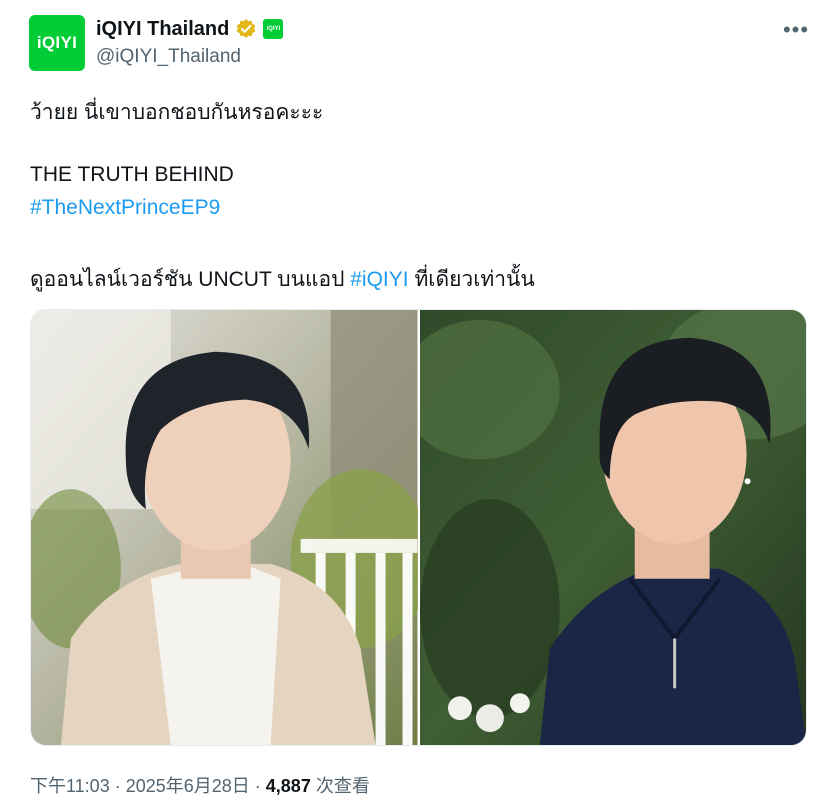 The image size is (834, 802). I want to click on views-label: 次查看, so click(340, 786).